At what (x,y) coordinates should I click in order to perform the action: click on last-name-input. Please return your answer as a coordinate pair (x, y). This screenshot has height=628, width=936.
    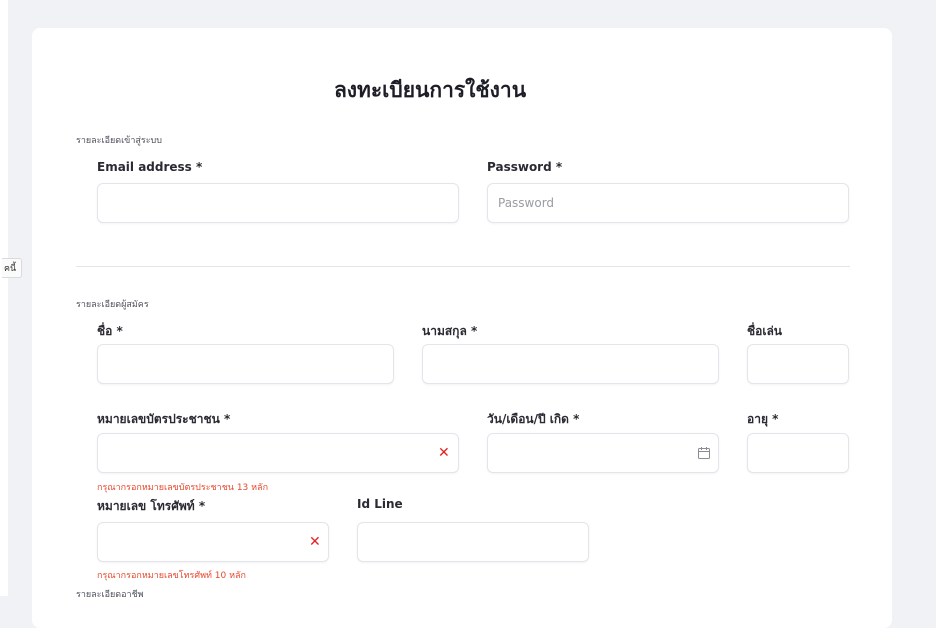
    Looking at the image, I should click on (570, 364).